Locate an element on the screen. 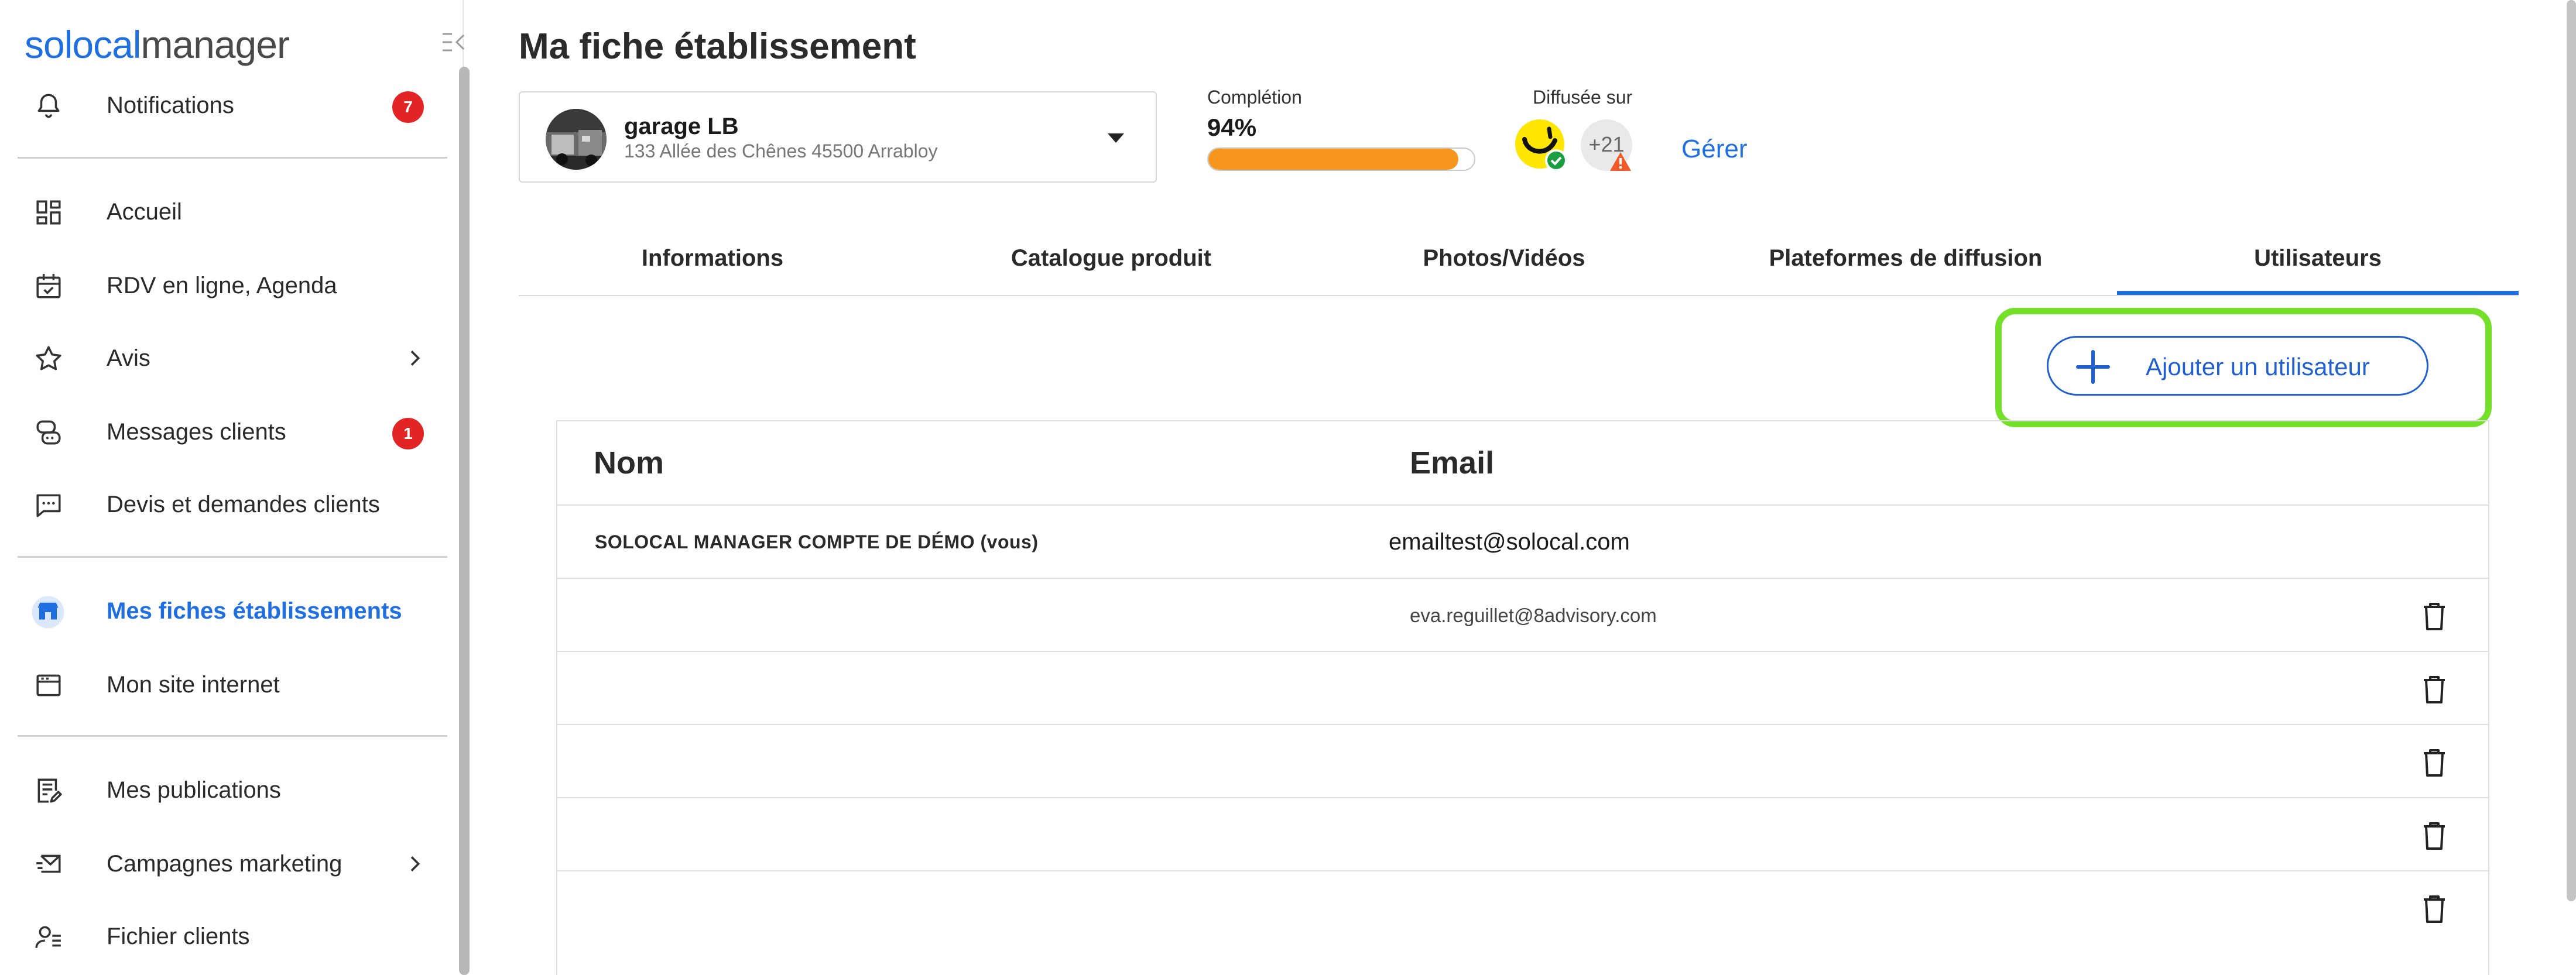 The image size is (2576, 975). add-user-button: Ajouter un utilisateur is located at coordinates (2237, 366).